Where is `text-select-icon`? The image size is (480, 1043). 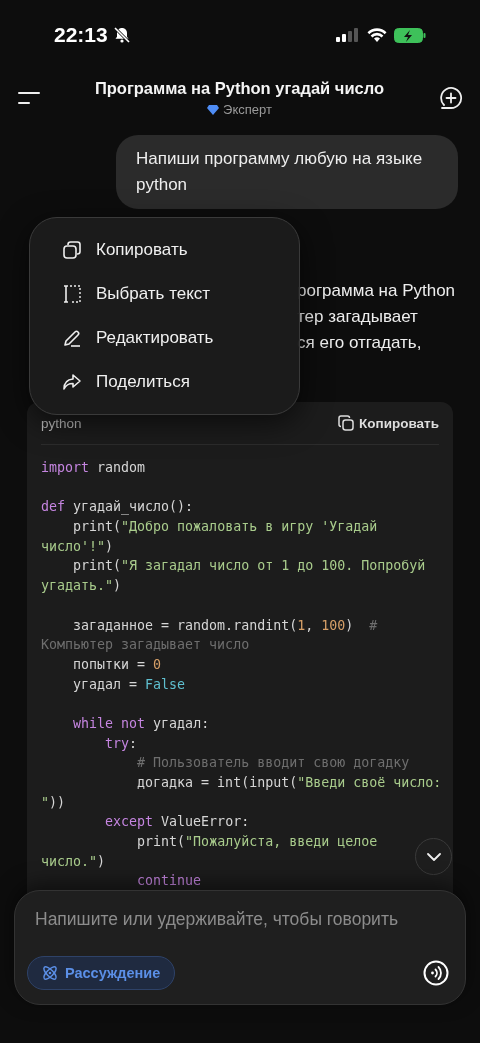
text-select-icon is located at coordinates (72, 294).